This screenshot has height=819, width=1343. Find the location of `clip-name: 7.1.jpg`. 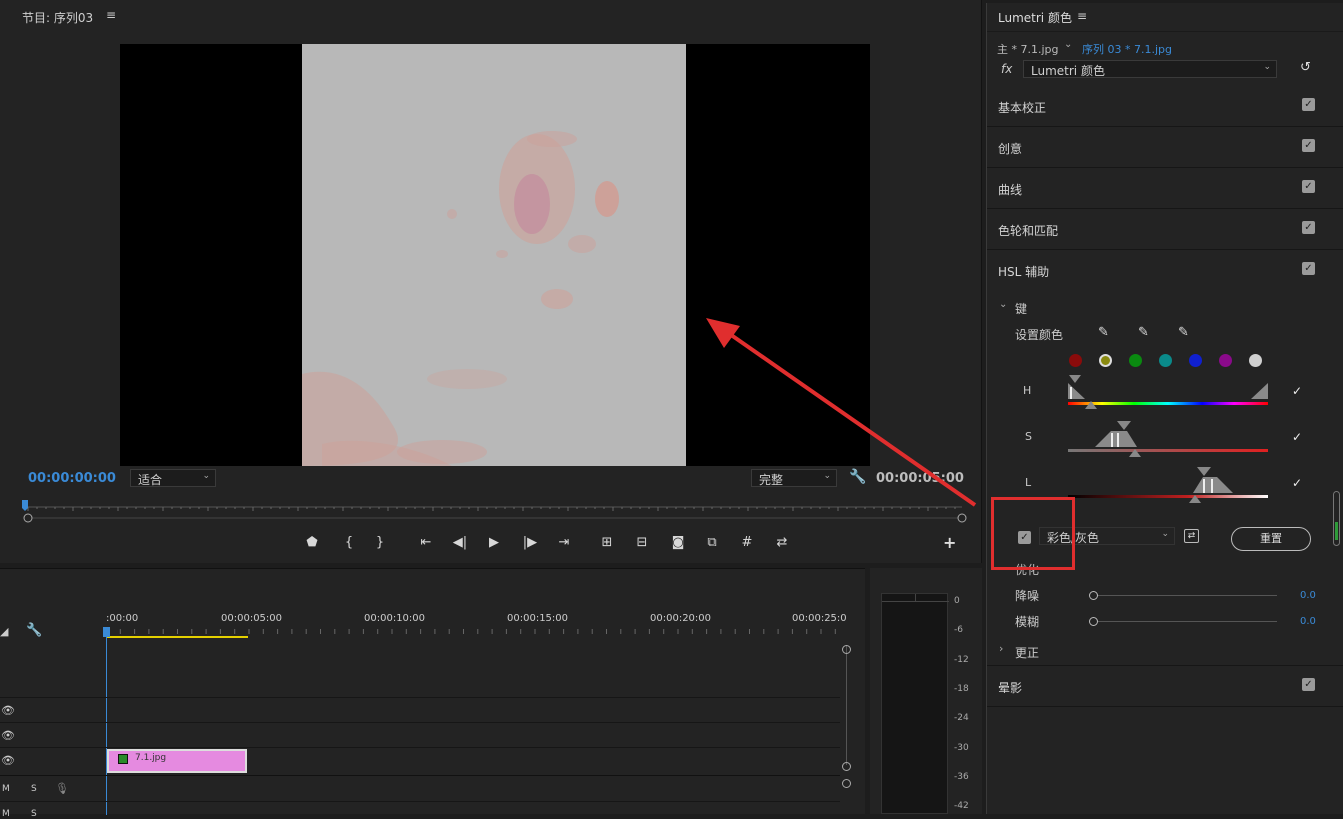

clip-name: 7.1.jpg is located at coordinates (151, 758).